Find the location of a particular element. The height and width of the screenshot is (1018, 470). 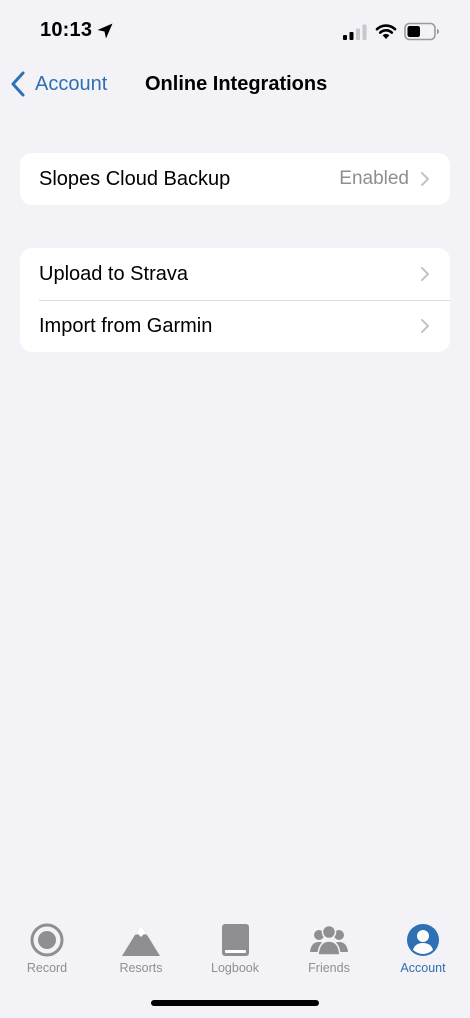

cellular-signal-icon is located at coordinates (355, 32).